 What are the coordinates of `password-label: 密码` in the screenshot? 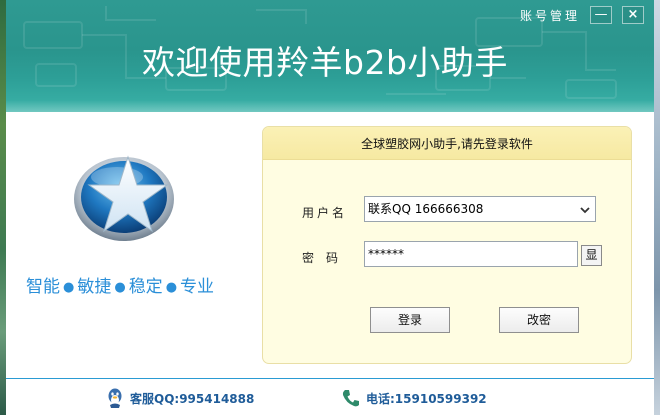 It's located at (326, 258).